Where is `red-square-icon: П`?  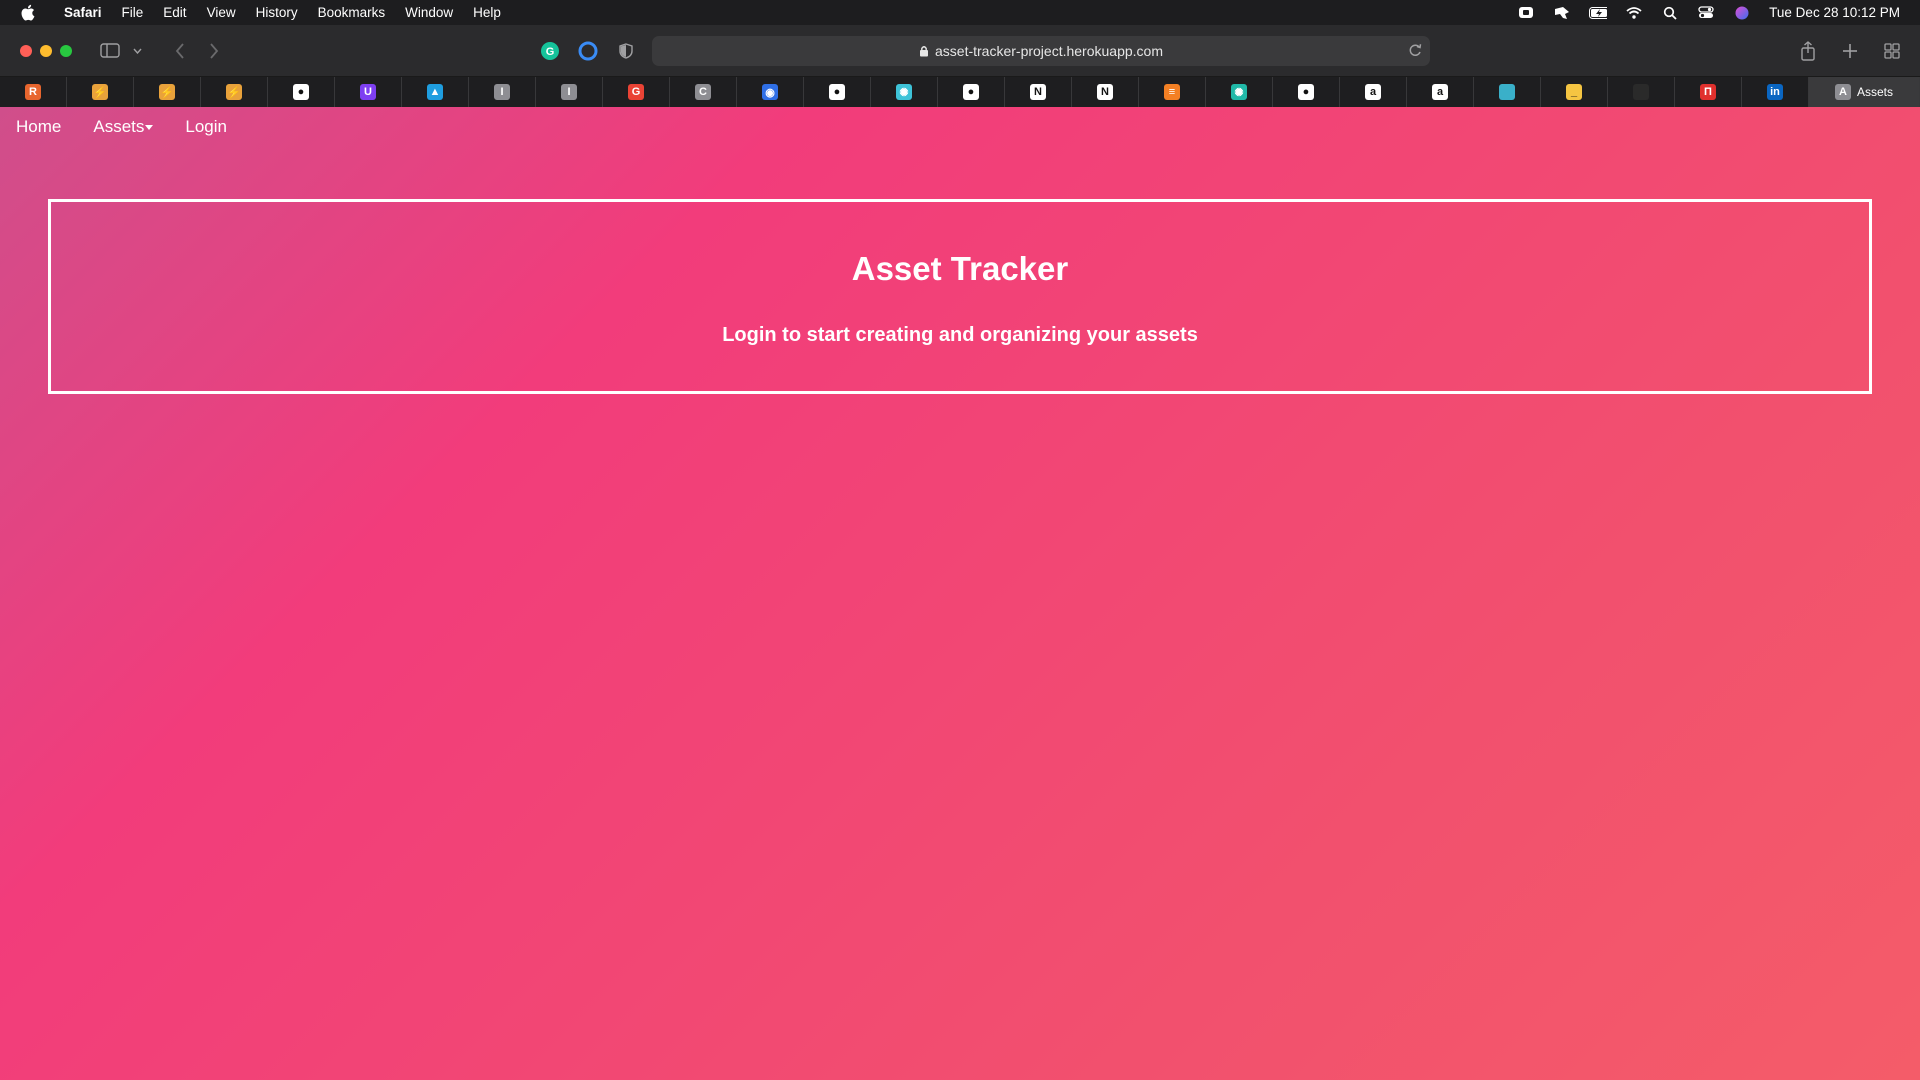 red-square-icon: П is located at coordinates (1708, 92).